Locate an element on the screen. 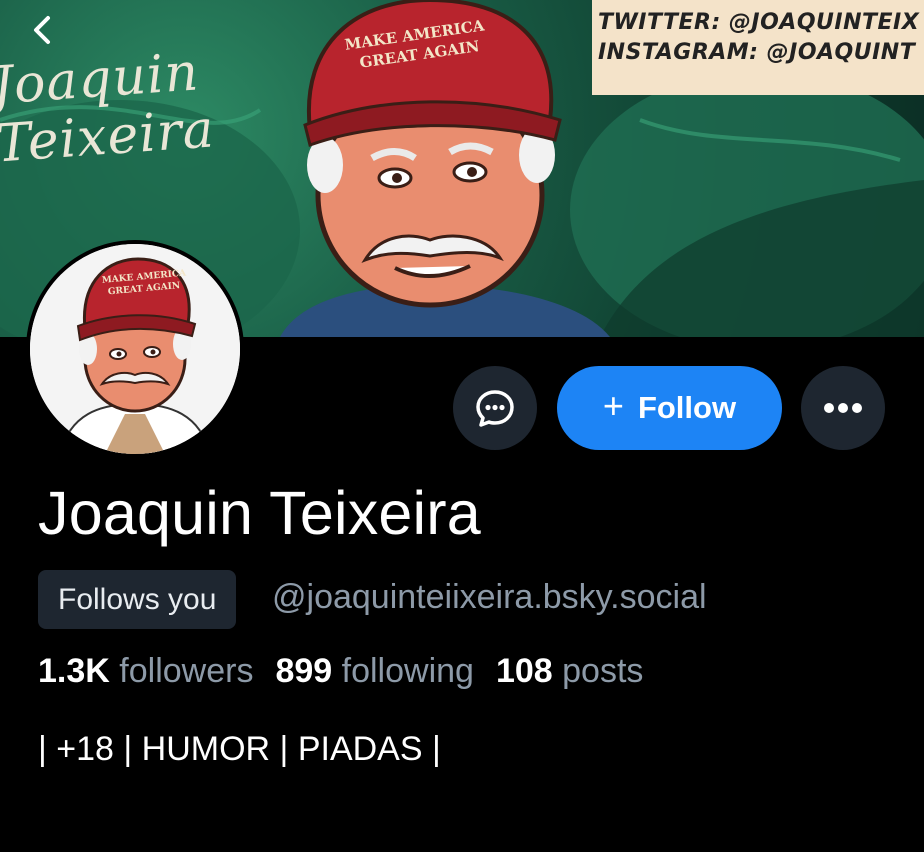  profile-stats: 1.3K followers 899 following 108 posts is located at coordinates (340, 671).